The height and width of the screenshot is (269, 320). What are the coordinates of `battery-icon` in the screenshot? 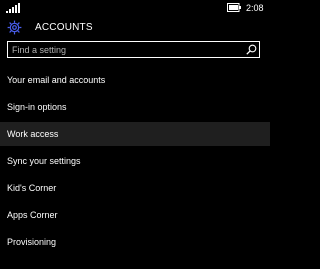 It's located at (234, 7).